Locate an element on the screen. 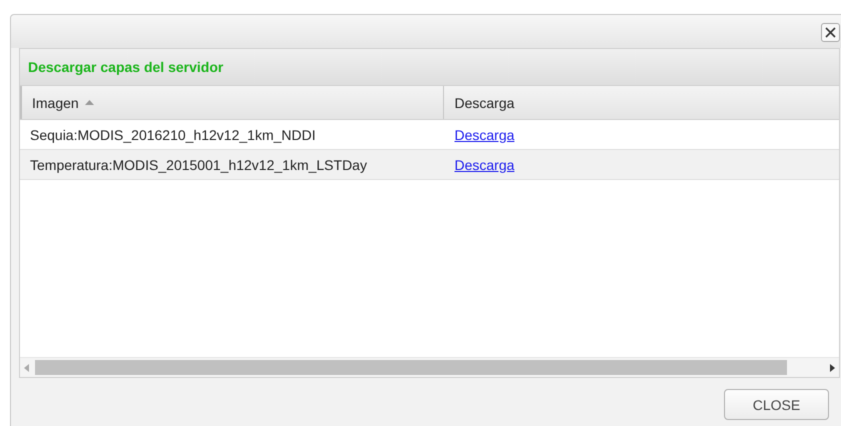 This screenshot has width=841, height=426. horizontal-scrollbar is located at coordinates (429, 367).